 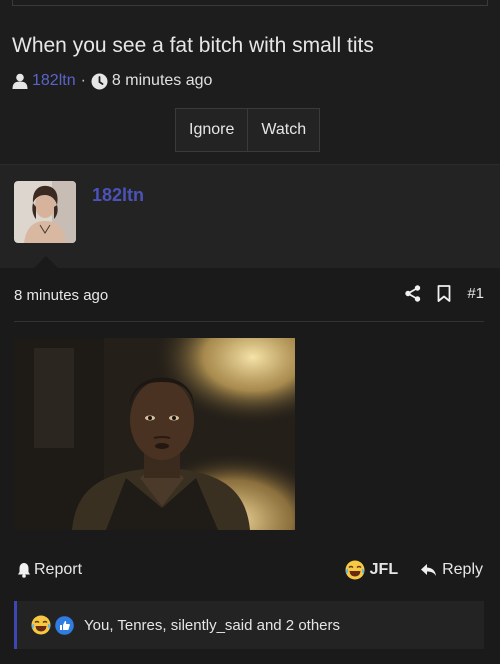 What do you see at coordinates (250, 3) in the screenshot?
I see `previous-panel-edge` at bounding box center [250, 3].